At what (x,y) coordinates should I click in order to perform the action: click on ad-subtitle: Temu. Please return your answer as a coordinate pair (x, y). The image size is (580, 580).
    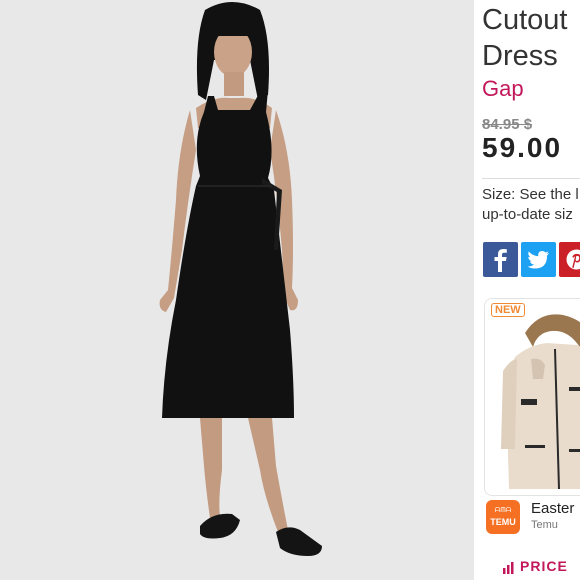
    Looking at the image, I should click on (544, 525).